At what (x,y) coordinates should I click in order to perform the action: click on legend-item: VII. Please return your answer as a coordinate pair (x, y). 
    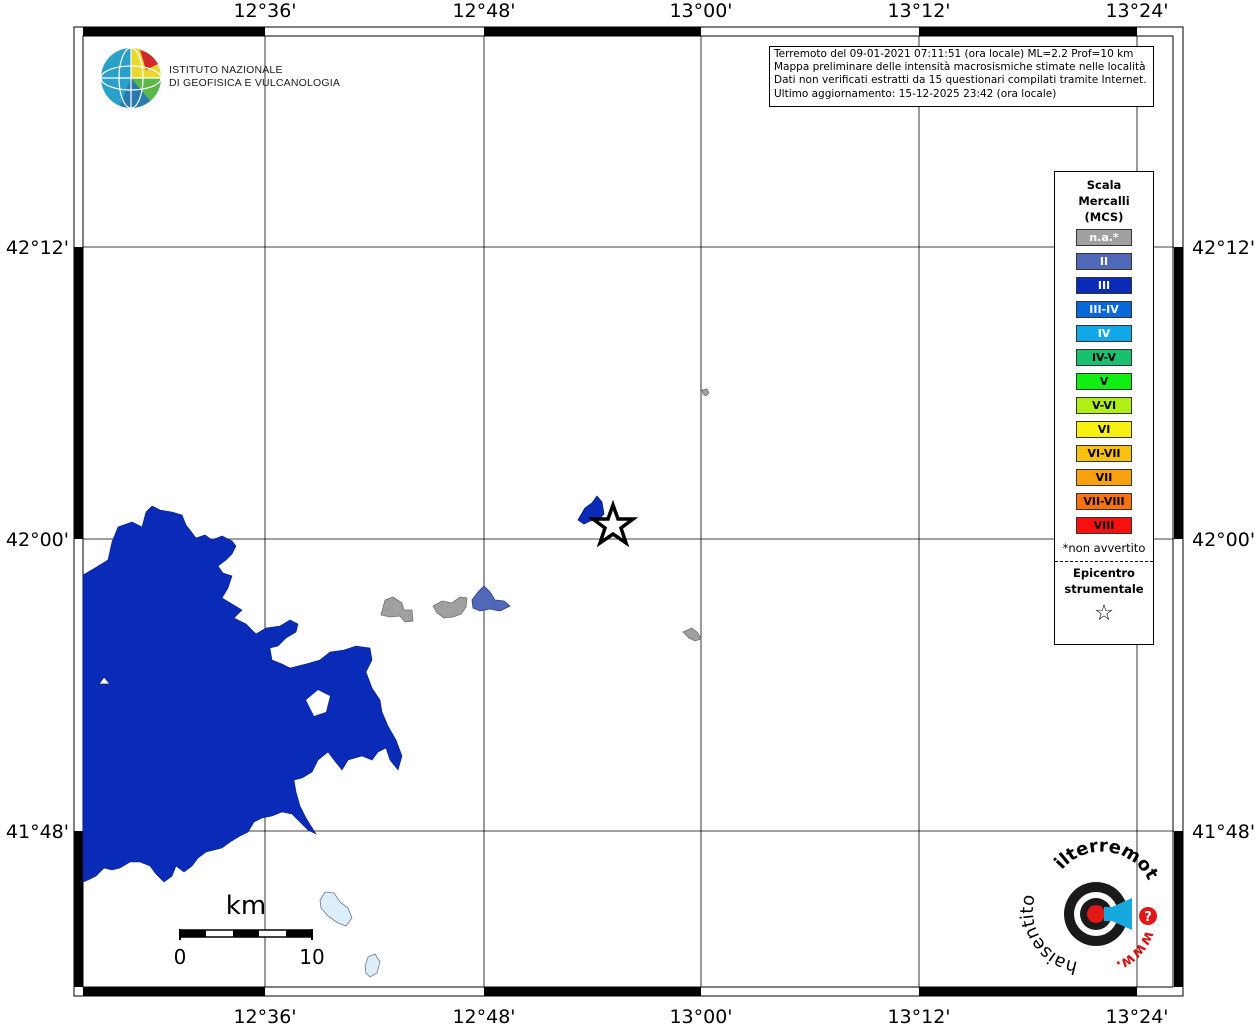
    Looking at the image, I should click on (1104, 477).